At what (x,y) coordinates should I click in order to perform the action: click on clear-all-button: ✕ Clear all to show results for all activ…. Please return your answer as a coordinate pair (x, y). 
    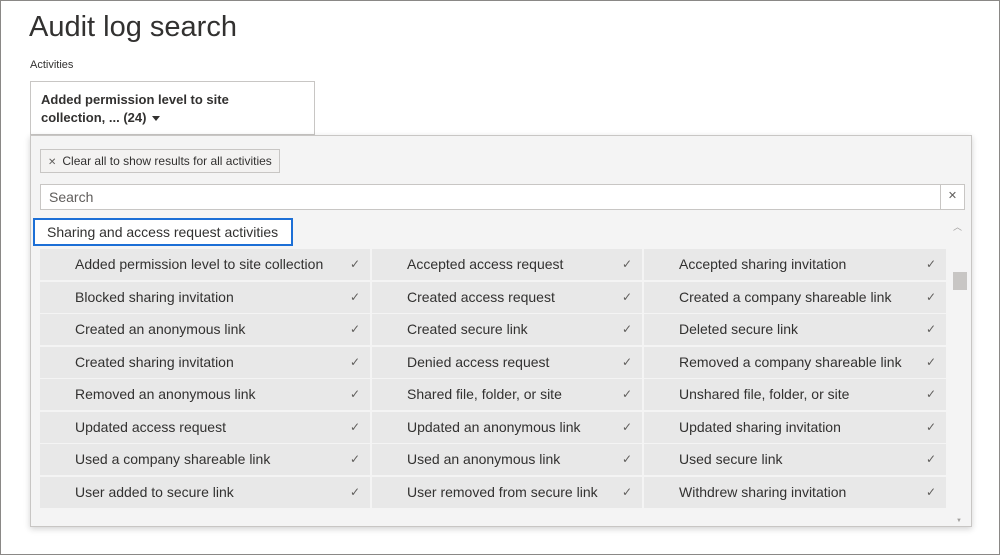
    Looking at the image, I should click on (160, 161).